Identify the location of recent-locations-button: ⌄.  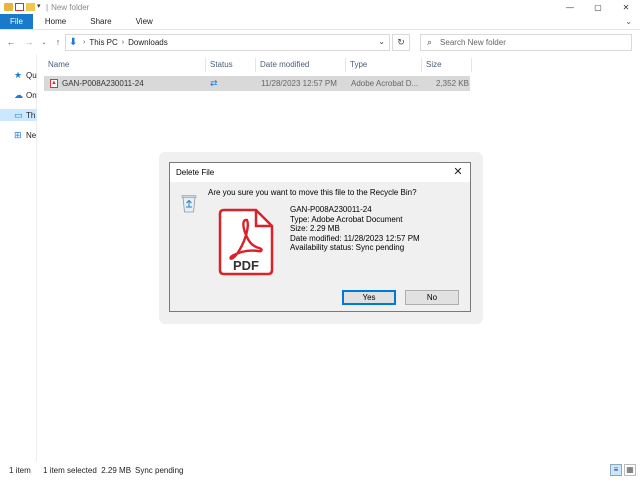
(44, 42).